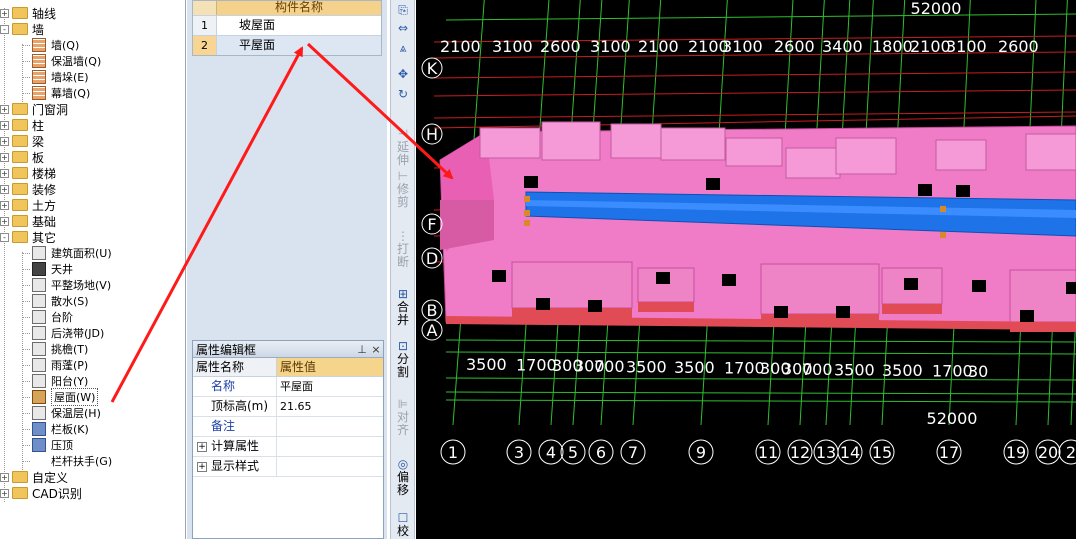 Image resolution: width=1076 pixels, height=539 pixels. I want to click on row-name: 坡屋面, so click(299, 25).